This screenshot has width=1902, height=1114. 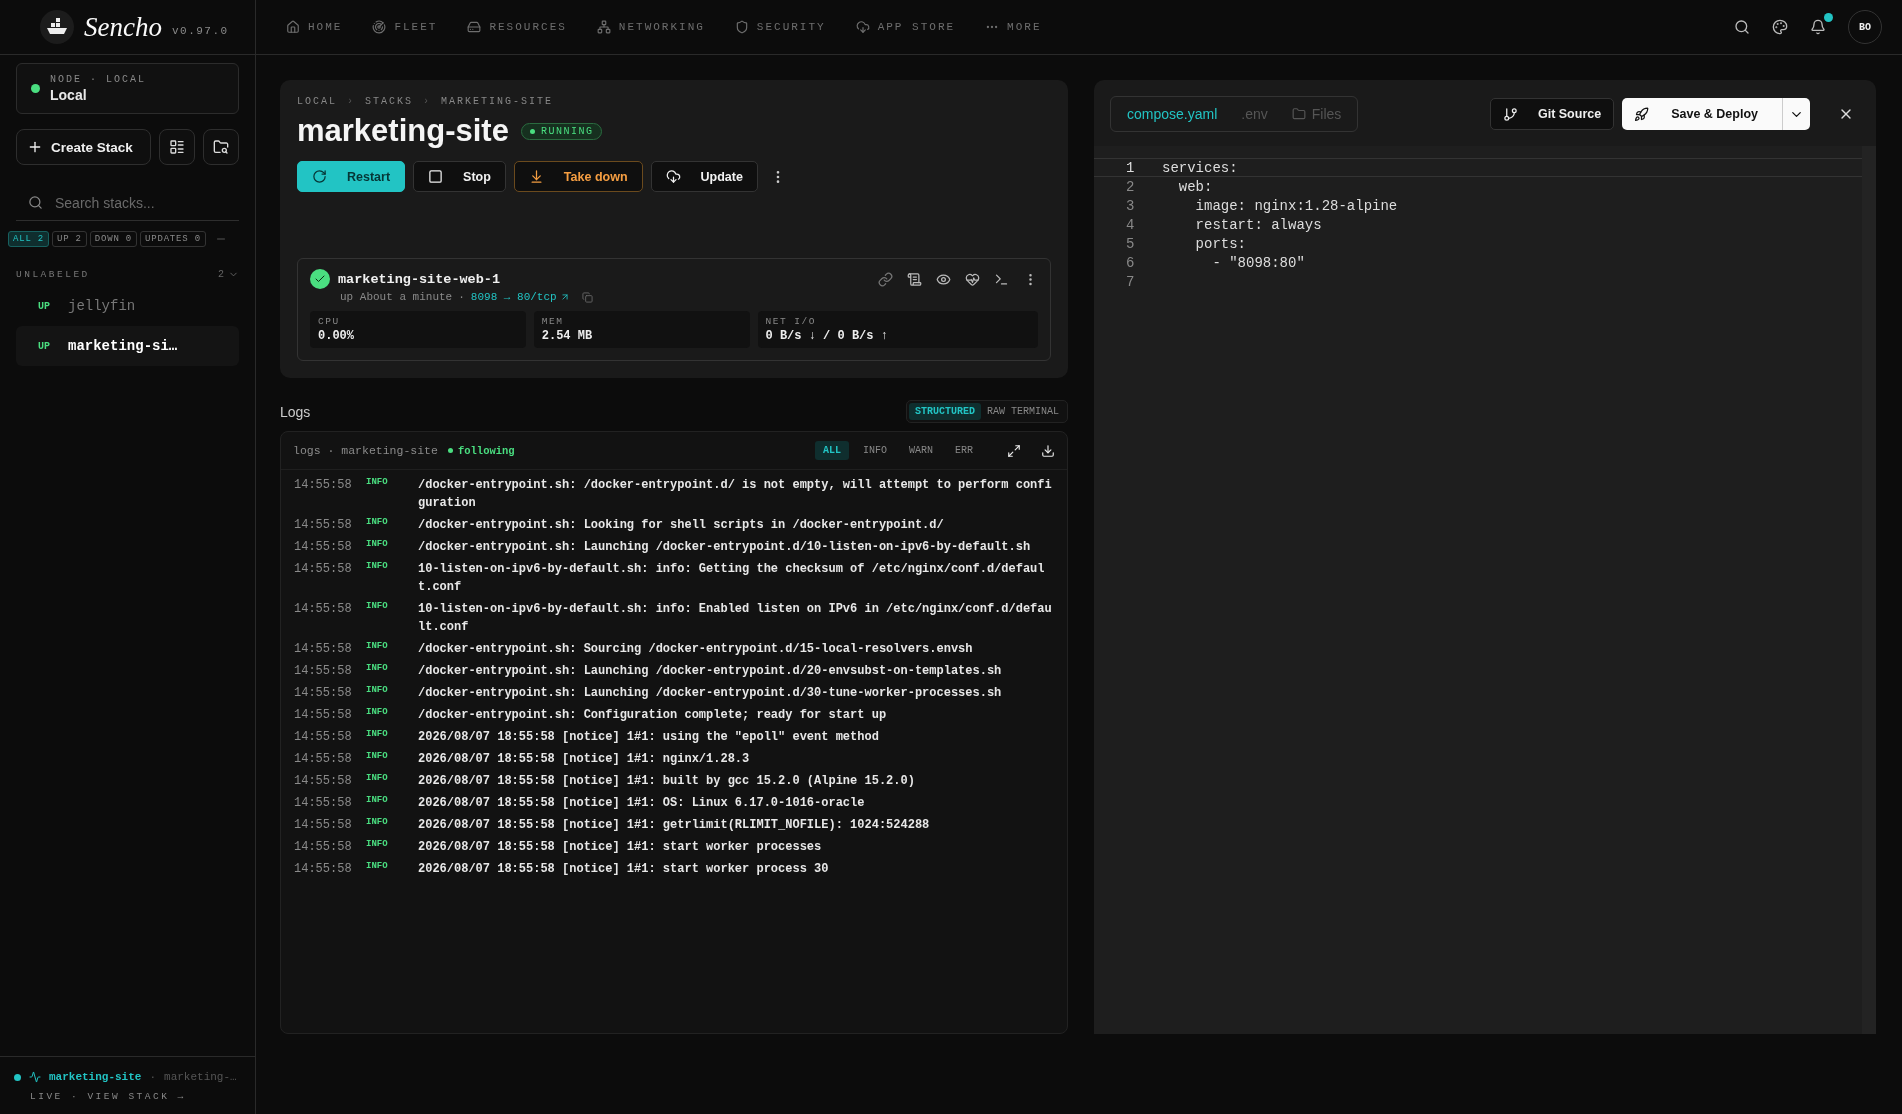 What do you see at coordinates (780, 27) in the screenshot?
I see `nav-link: SECURITY` at bounding box center [780, 27].